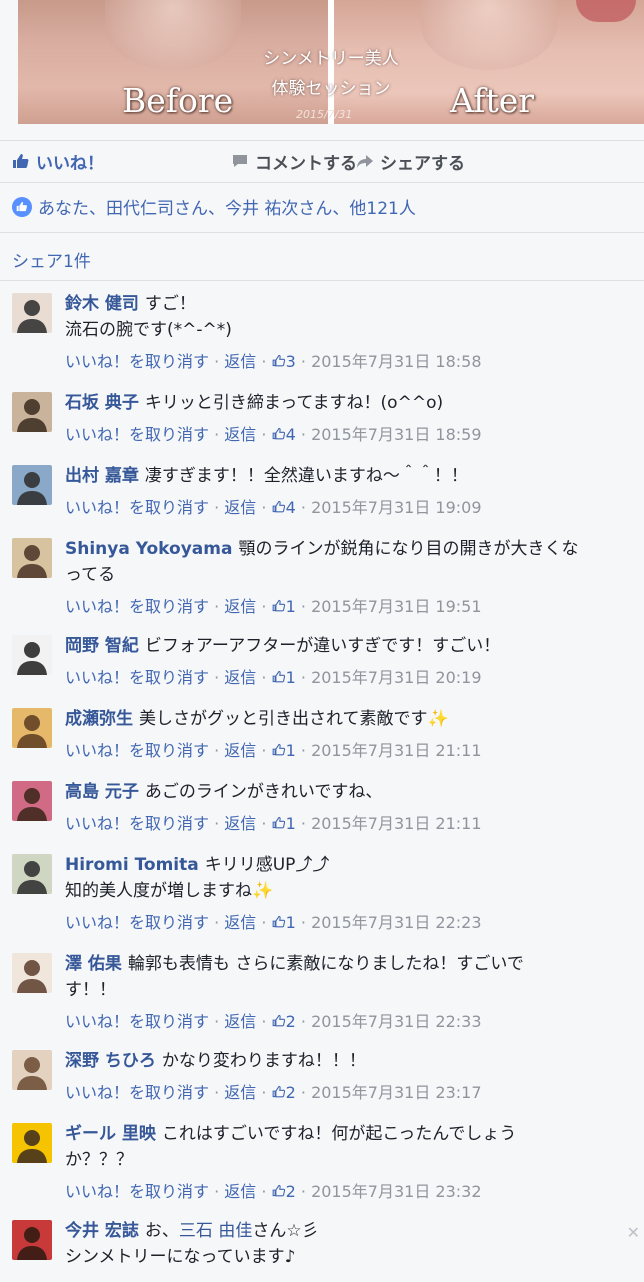 The width and height of the screenshot is (644, 1282). I want to click on commenter-name: 澤 佑果, so click(93, 964).